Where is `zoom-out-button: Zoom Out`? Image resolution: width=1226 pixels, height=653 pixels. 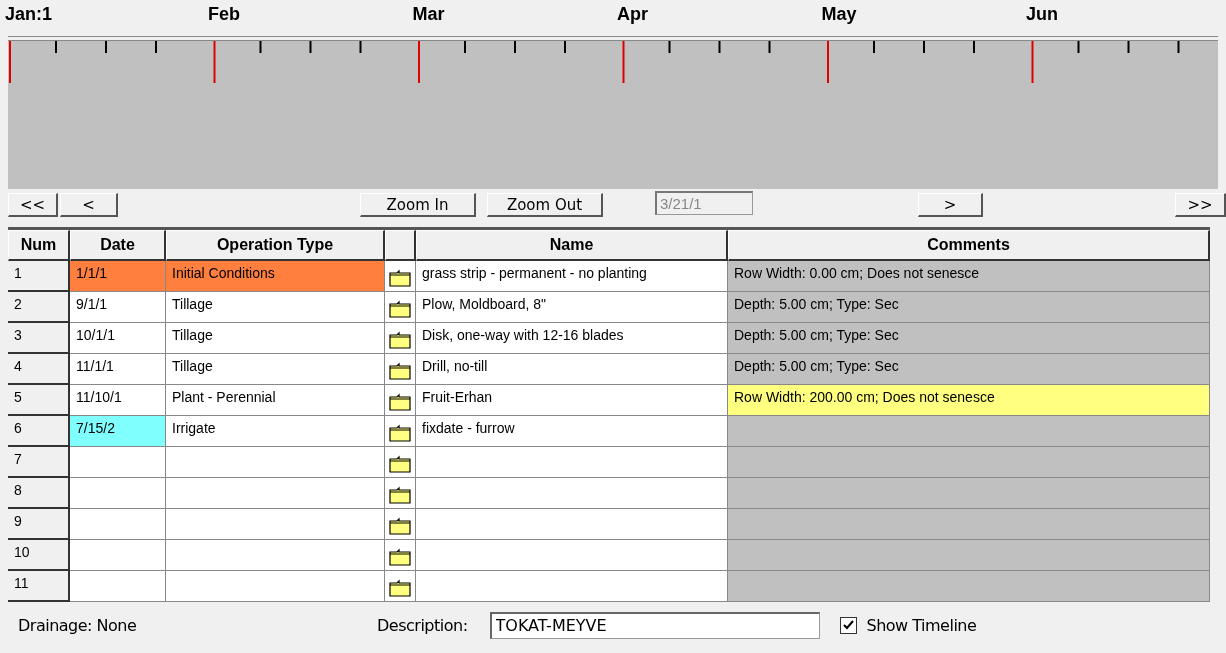
zoom-out-button: Zoom Out is located at coordinates (545, 205).